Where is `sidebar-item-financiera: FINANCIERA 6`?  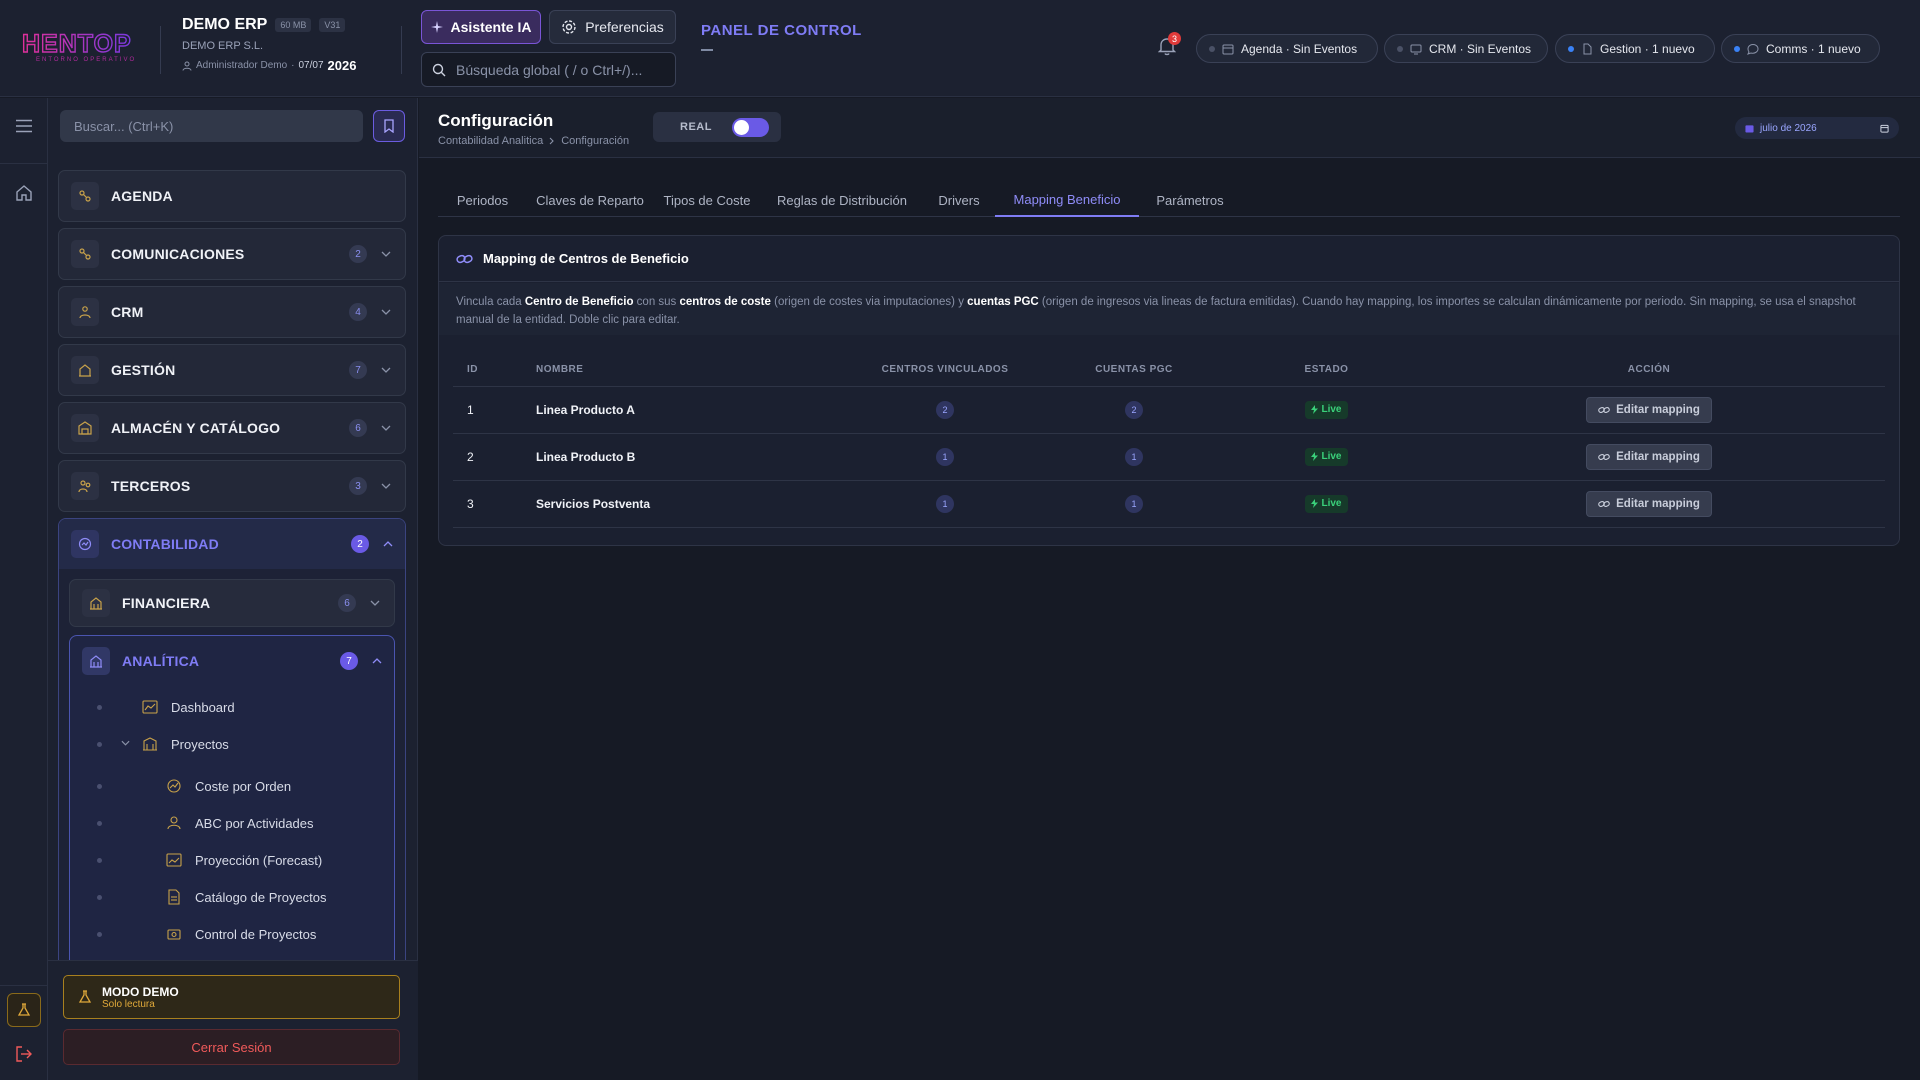 sidebar-item-financiera: FINANCIERA 6 is located at coordinates (232, 603).